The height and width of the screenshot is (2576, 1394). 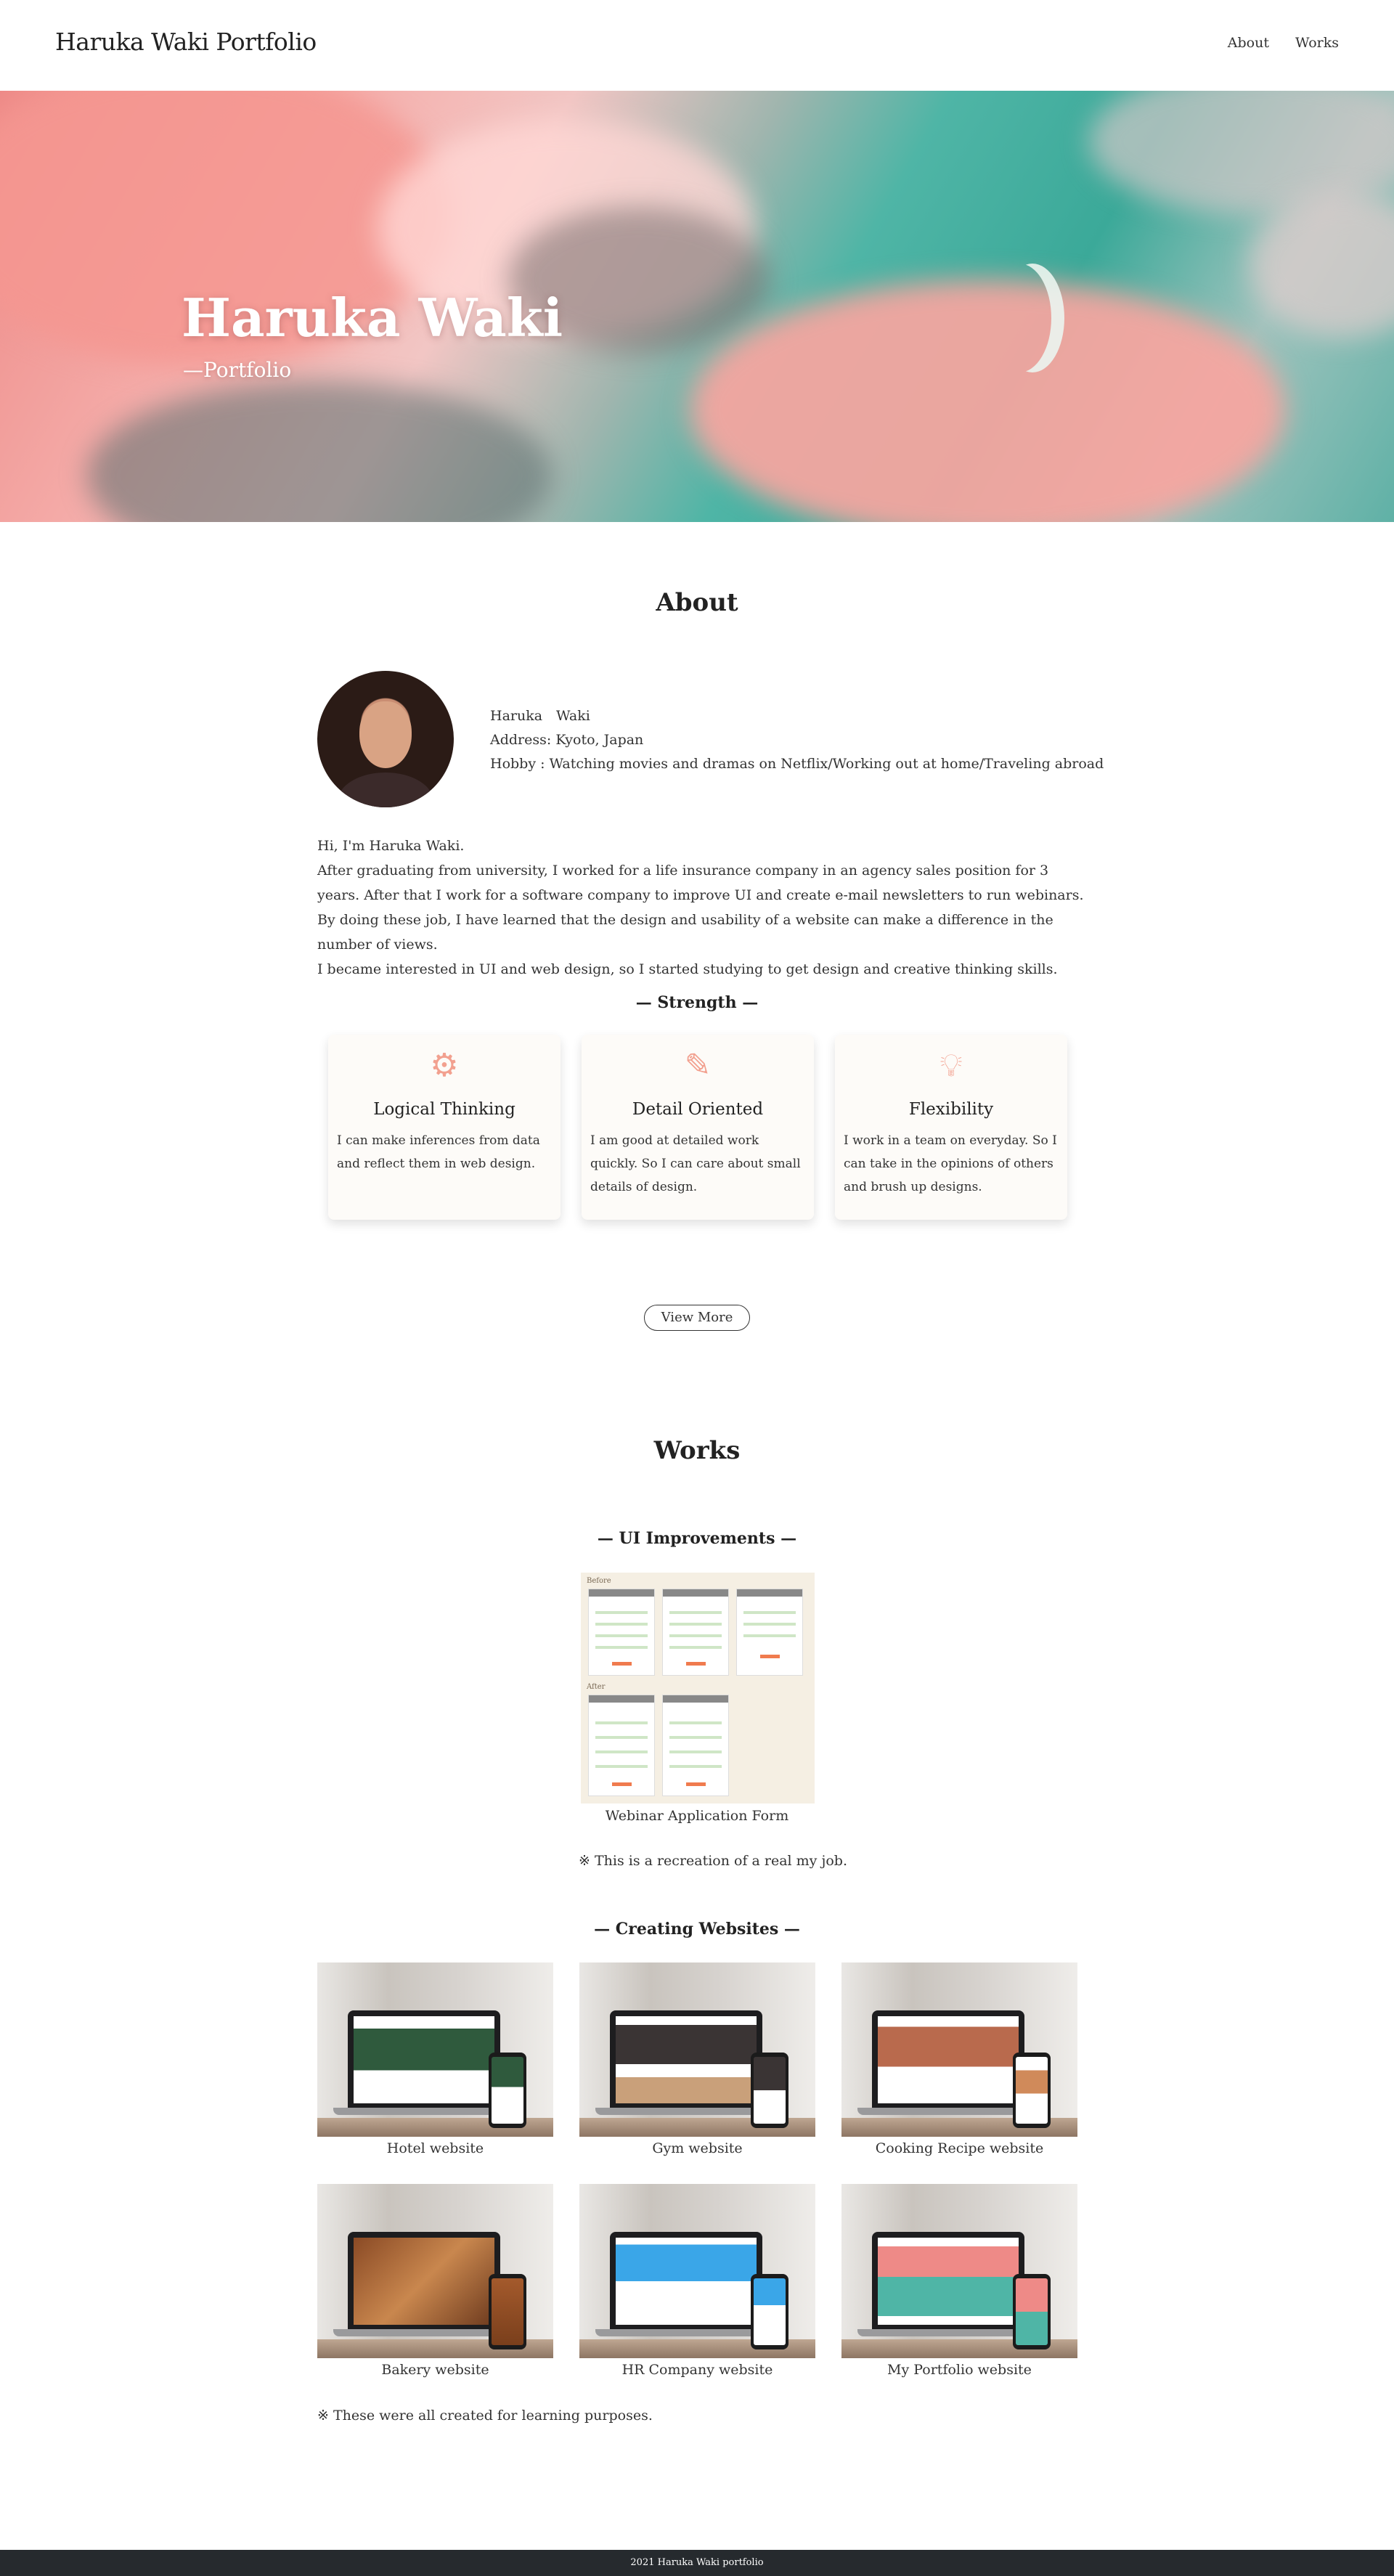 I want to click on portfolio-website-thumbnail, so click(x=959, y=2271).